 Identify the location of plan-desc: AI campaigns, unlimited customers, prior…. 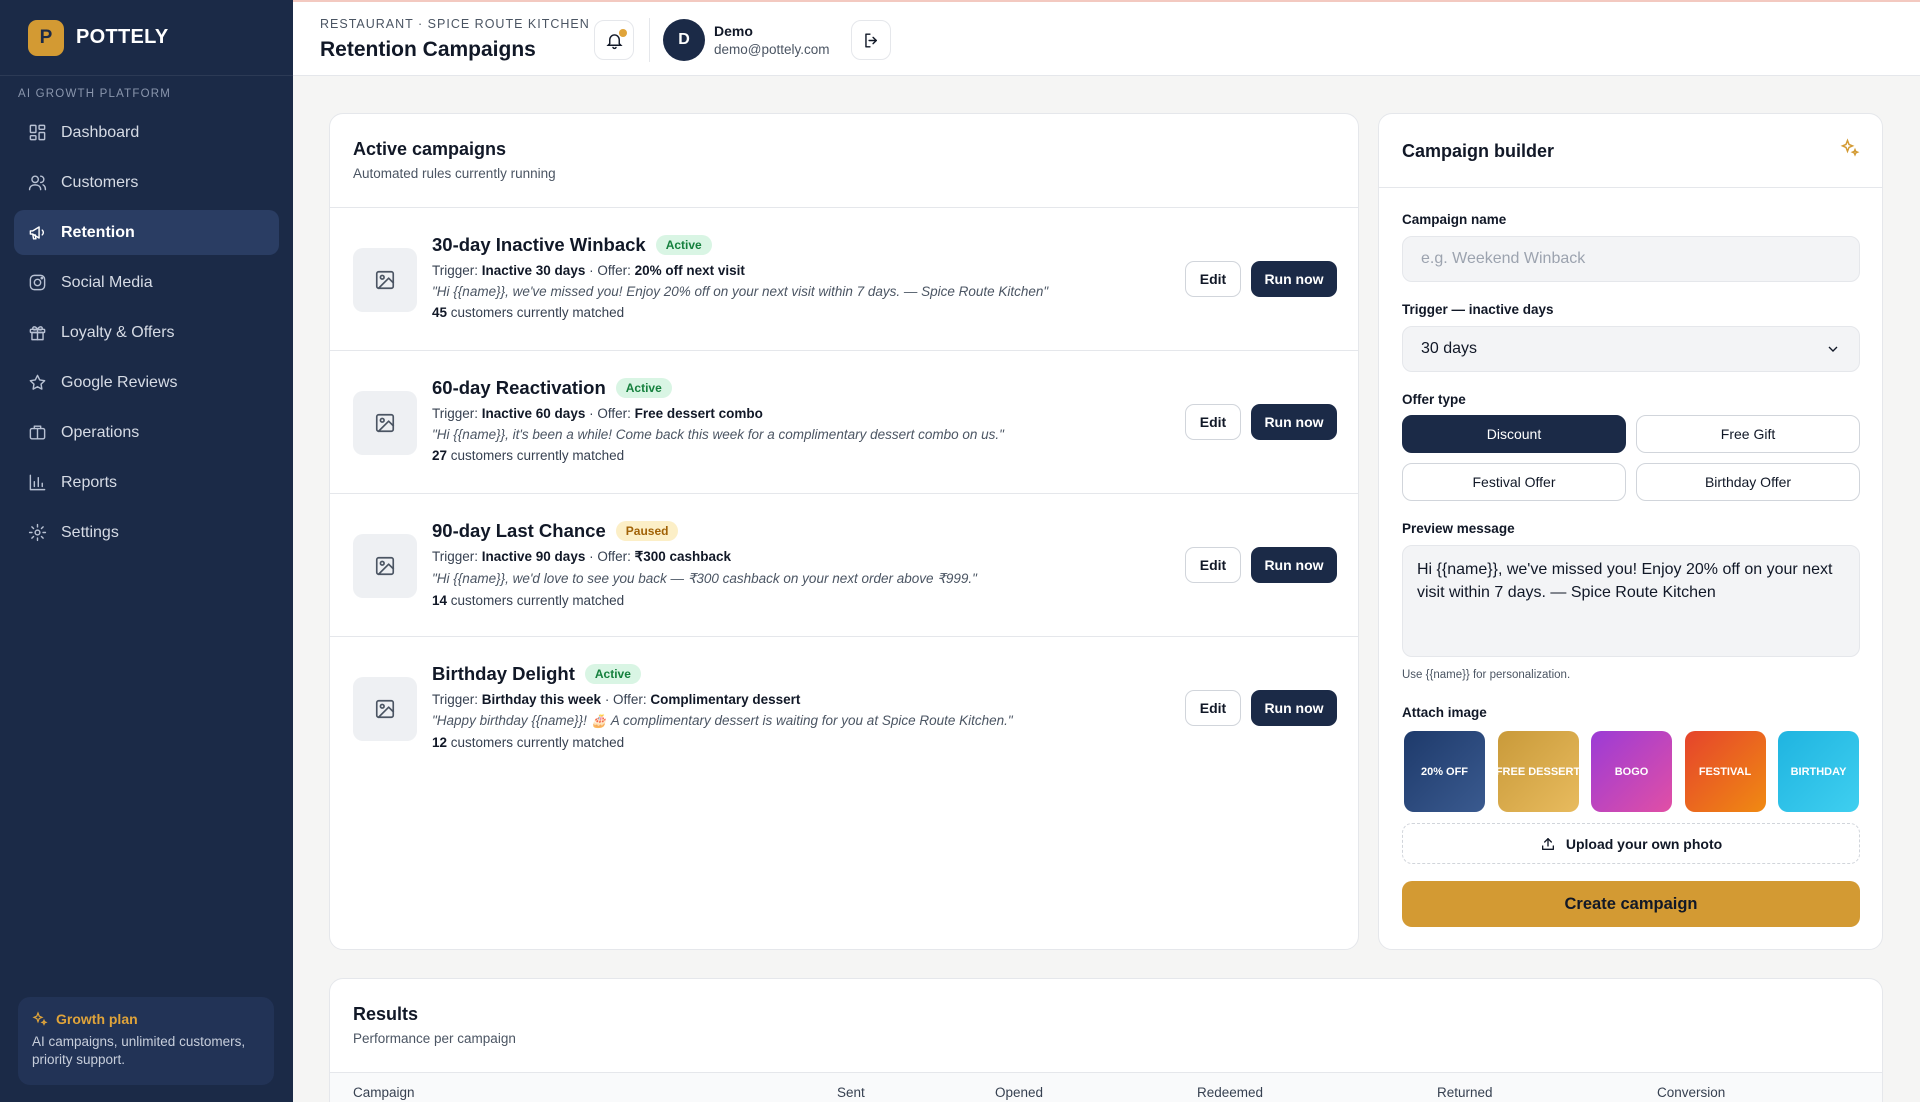
(139, 1050).